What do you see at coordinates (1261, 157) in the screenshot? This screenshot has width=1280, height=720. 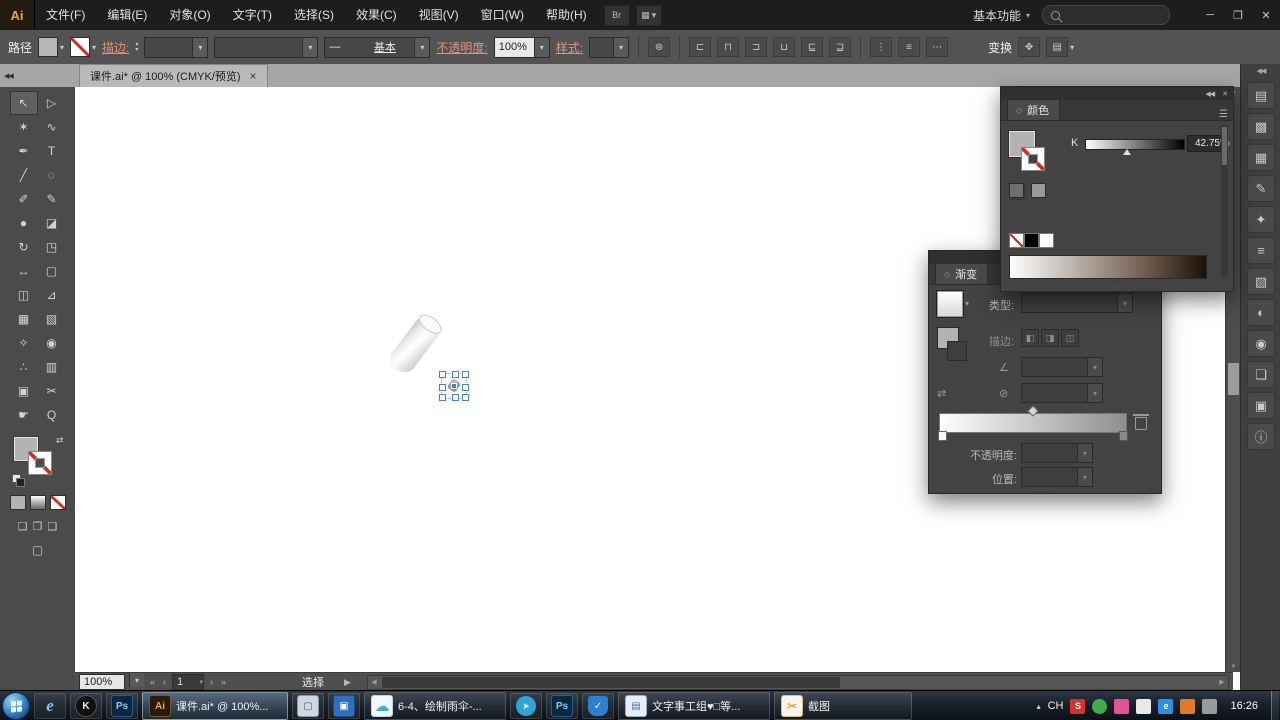 I see `swatches-panel-icon: ▦` at bounding box center [1261, 157].